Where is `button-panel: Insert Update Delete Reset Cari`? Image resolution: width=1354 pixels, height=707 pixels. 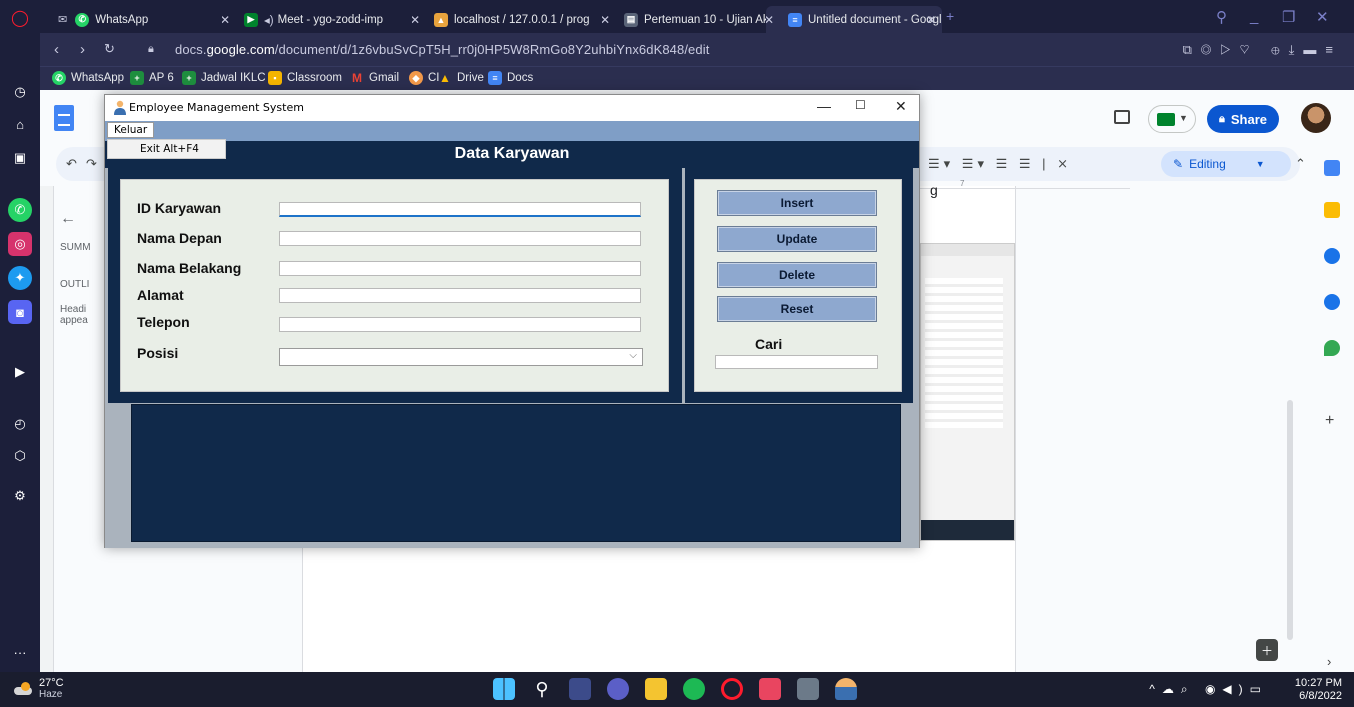 button-panel: Insert Update Delete Reset Cari is located at coordinates (799, 285).